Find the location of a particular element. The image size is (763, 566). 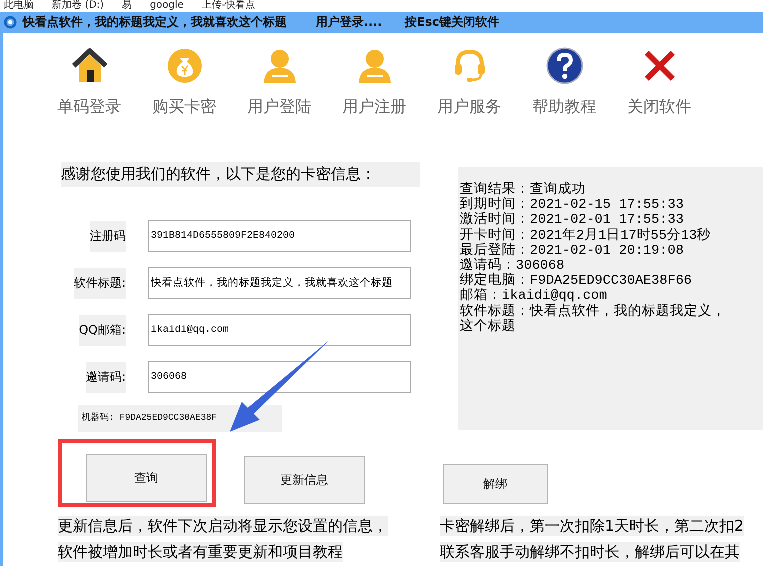

toolbar-button: 关闭软件 is located at coordinates (659, 82).